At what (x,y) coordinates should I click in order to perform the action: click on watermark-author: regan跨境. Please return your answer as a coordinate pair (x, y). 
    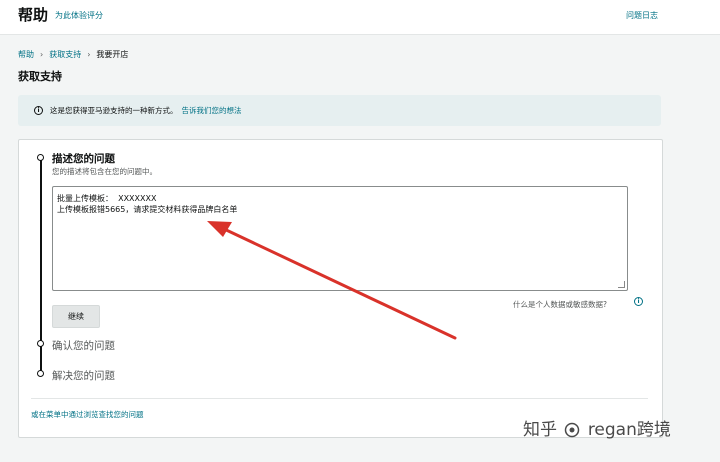
    Looking at the image, I should click on (629, 430).